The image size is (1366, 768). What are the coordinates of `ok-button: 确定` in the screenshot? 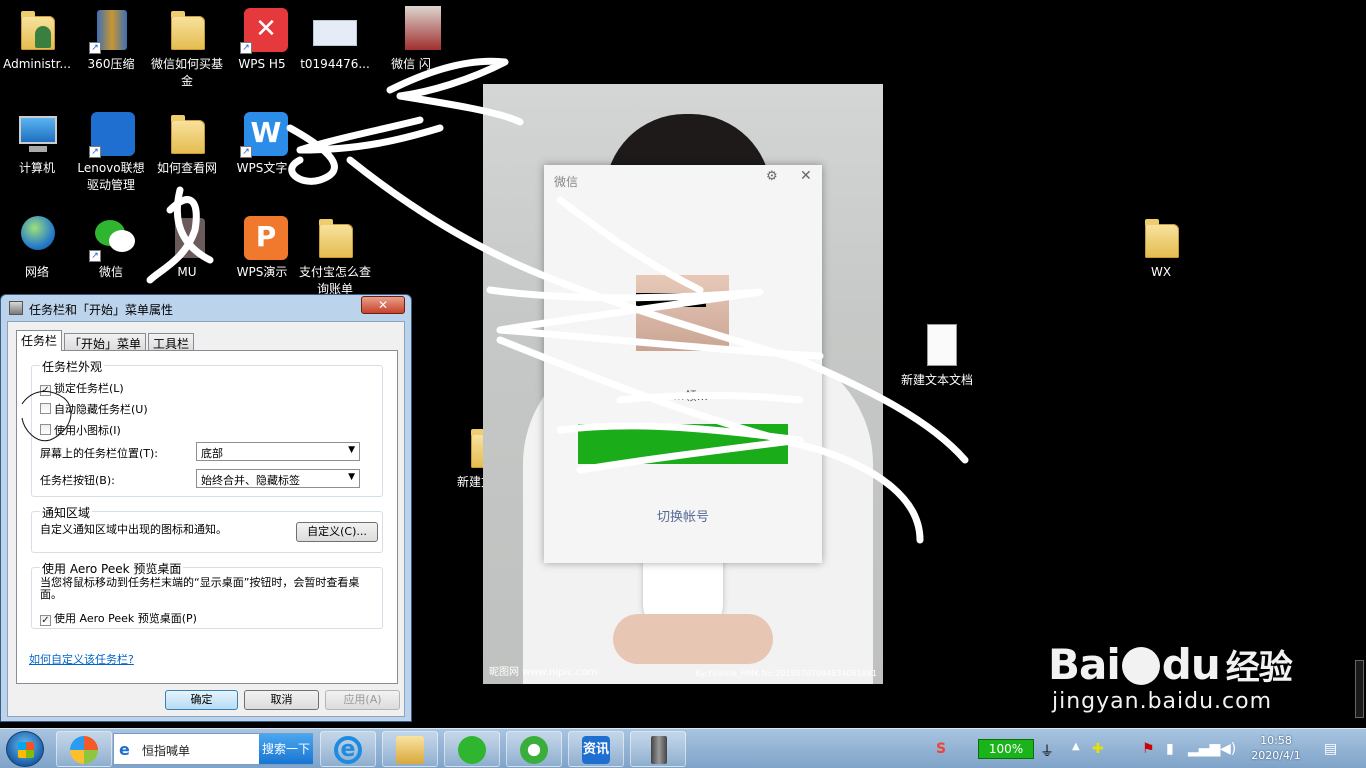 It's located at (201, 700).